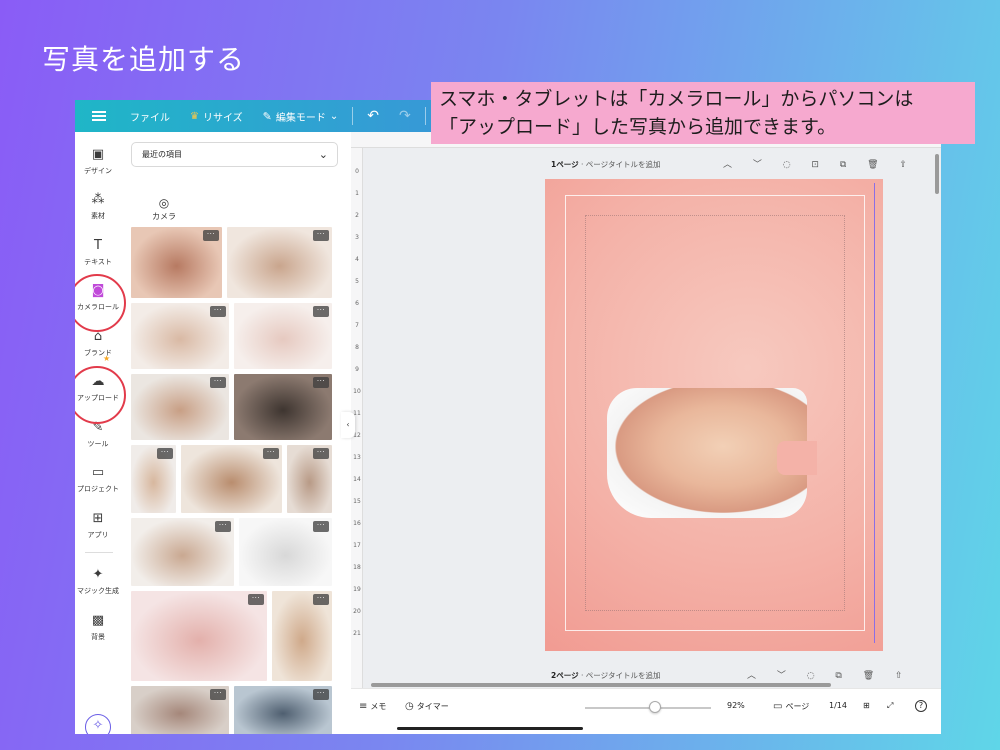  Describe the element at coordinates (98, 388) in the screenshot. I see `rail-item-upload: ☁ アップロード` at that location.